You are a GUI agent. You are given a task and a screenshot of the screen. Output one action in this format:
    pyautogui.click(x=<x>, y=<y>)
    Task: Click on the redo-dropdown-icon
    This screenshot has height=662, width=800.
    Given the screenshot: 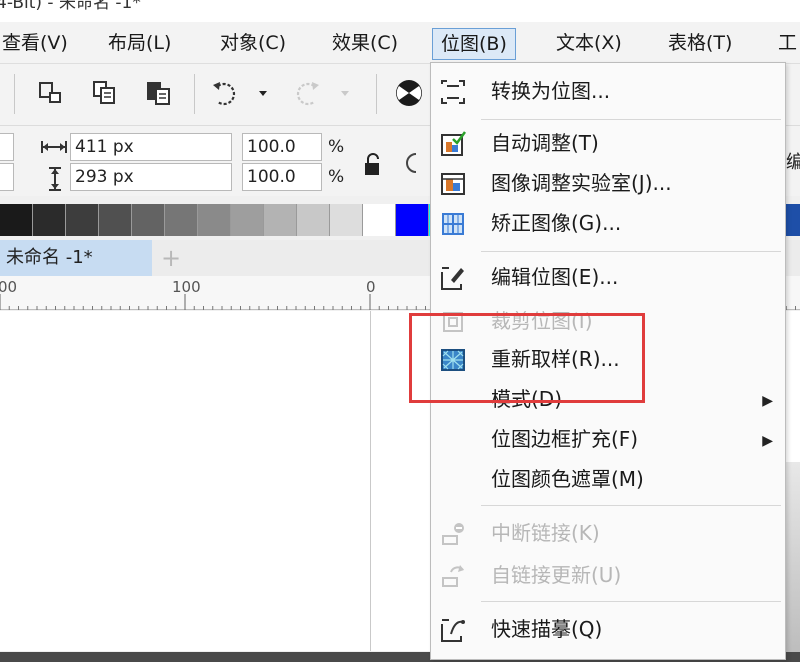 What is the action you would take?
    pyautogui.click(x=349, y=93)
    